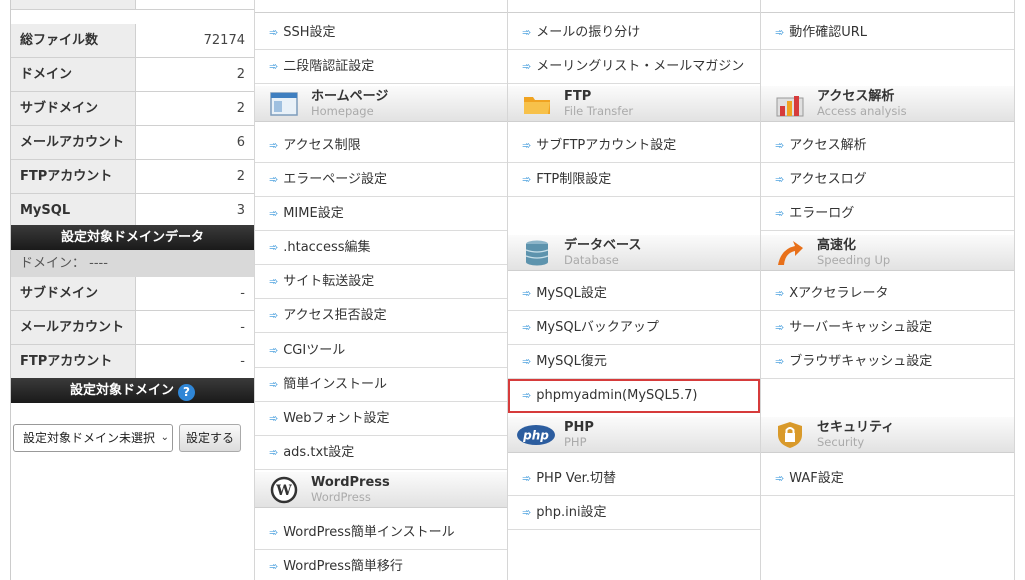  Describe the element at coordinates (342, 111) in the screenshot. I see `category-subtitle: Homepage` at that location.